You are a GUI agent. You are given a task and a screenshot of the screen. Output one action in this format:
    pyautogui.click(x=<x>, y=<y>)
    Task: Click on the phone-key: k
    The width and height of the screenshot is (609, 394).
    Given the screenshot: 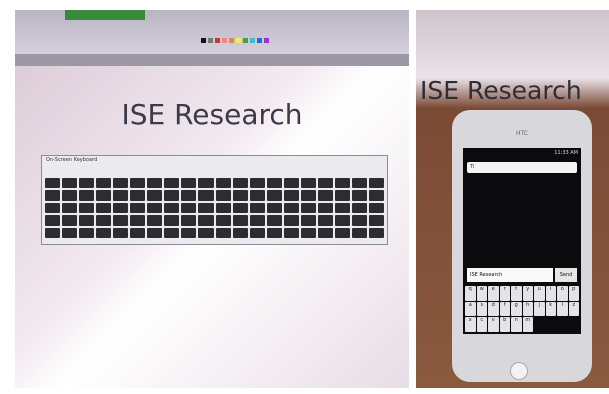 What is the action you would take?
    pyautogui.click(x=550, y=309)
    